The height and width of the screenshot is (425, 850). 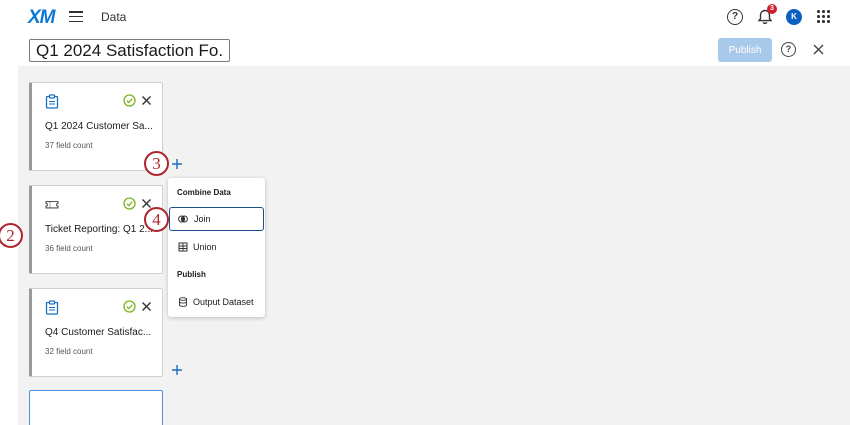 I want to click on menu-item-output-dataset: Output Dataset, so click(x=216, y=302).